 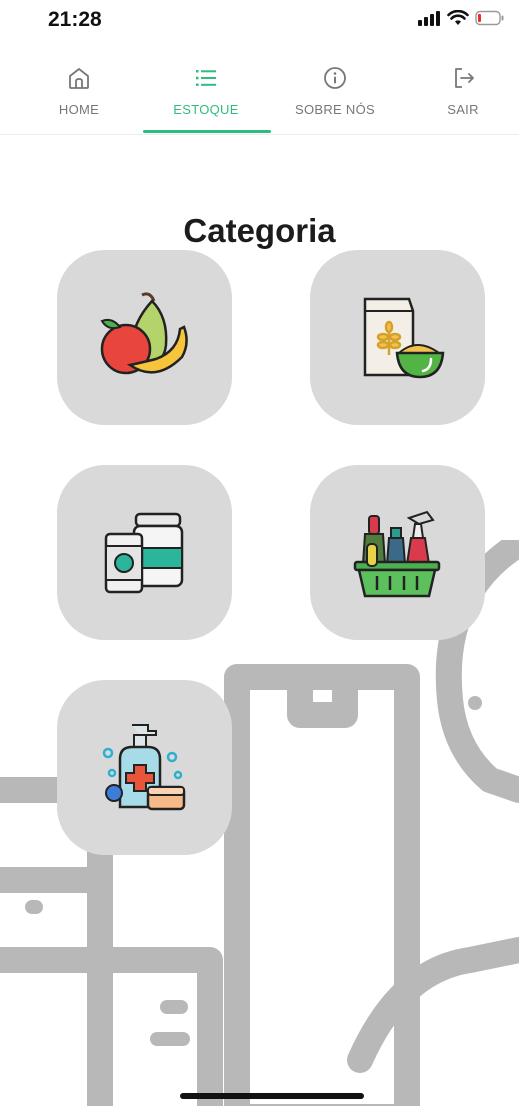 What do you see at coordinates (207, 131) in the screenshot?
I see `active-tab-indicator` at bounding box center [207, 131].